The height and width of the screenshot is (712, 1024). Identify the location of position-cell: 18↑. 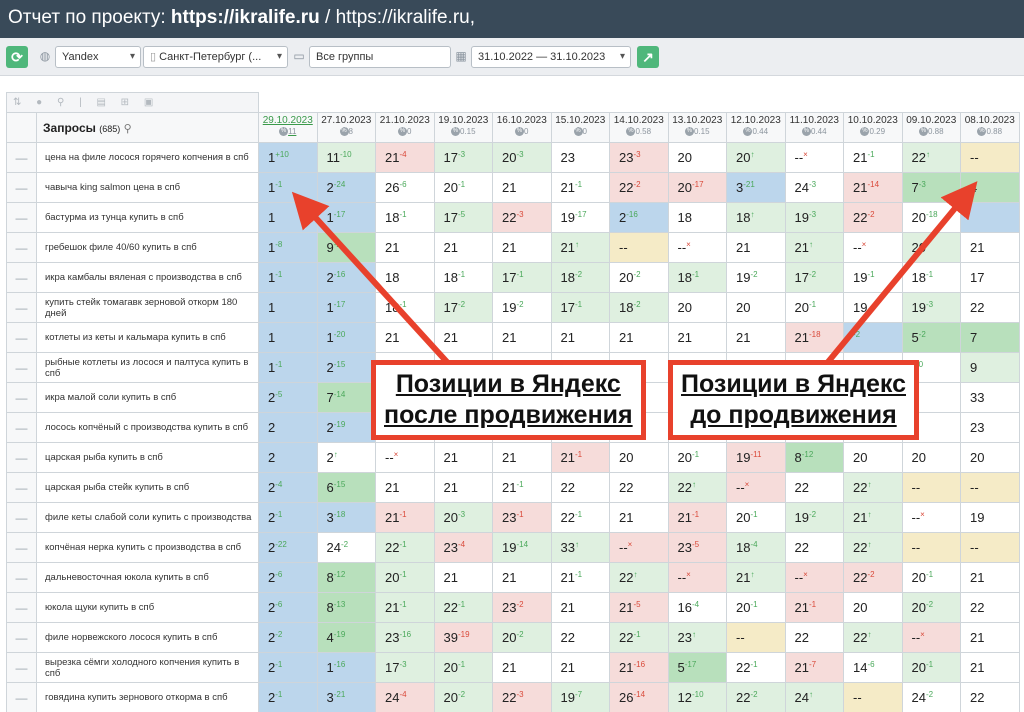
(756, 217).